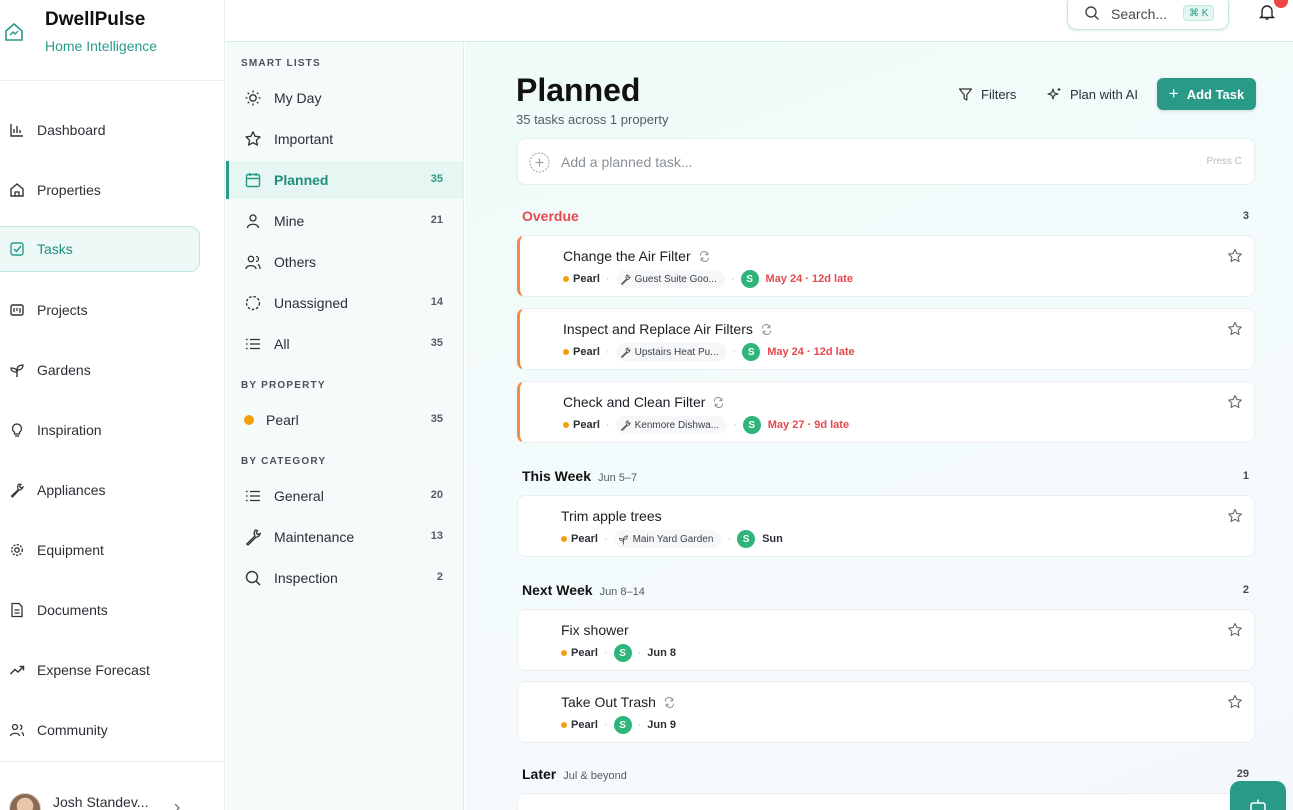 The width and height of the screenshot is (1293, 810). I want to click on nav-item-gardens: Gardens, so click(100, 370).